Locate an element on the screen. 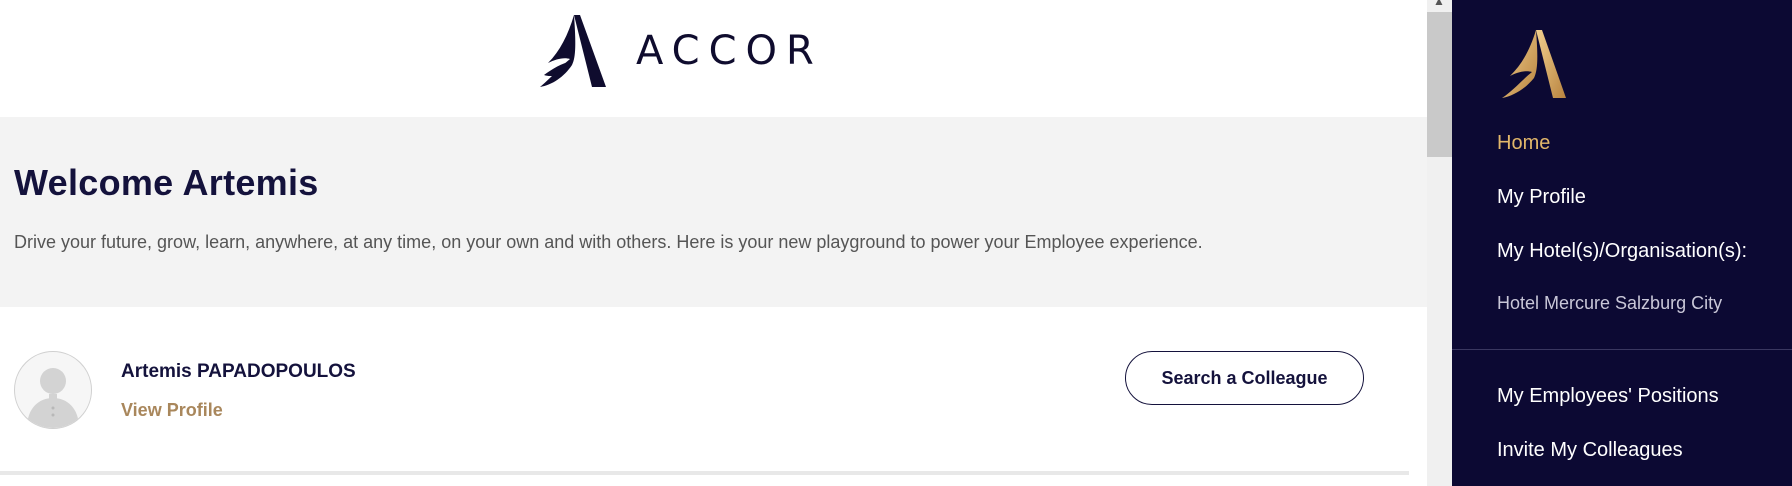 The width and height of the screenshot is (1792, 486). search-colleague-button: Search a Colleague is located at coordinates (1244, 378).